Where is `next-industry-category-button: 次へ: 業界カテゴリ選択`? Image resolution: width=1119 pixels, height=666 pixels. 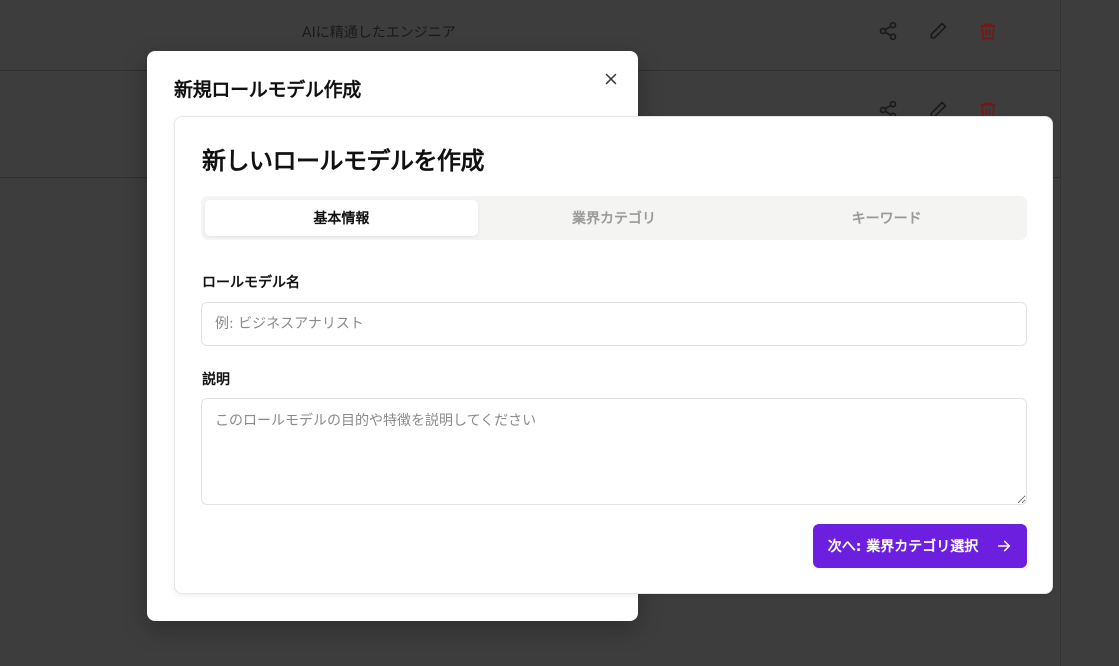
next-industry-category-button: 次へ: 業界カテゴリ選択 is located at coordinates (920, 546).